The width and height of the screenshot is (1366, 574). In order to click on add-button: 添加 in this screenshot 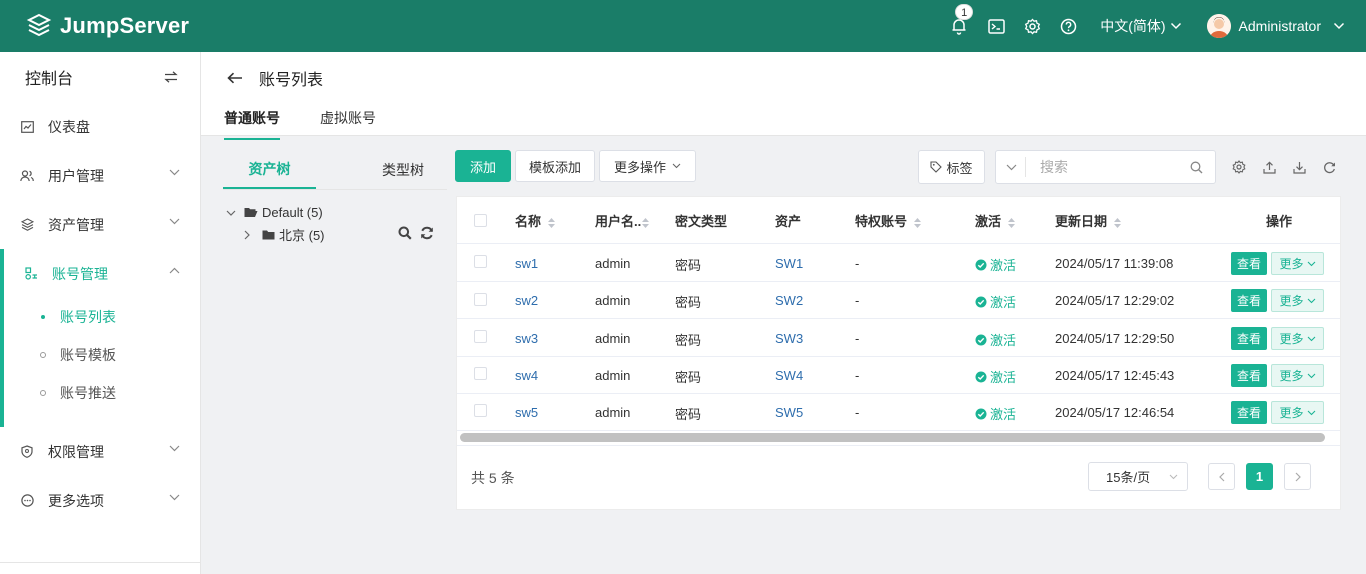, I will do `click(483, 166)`.